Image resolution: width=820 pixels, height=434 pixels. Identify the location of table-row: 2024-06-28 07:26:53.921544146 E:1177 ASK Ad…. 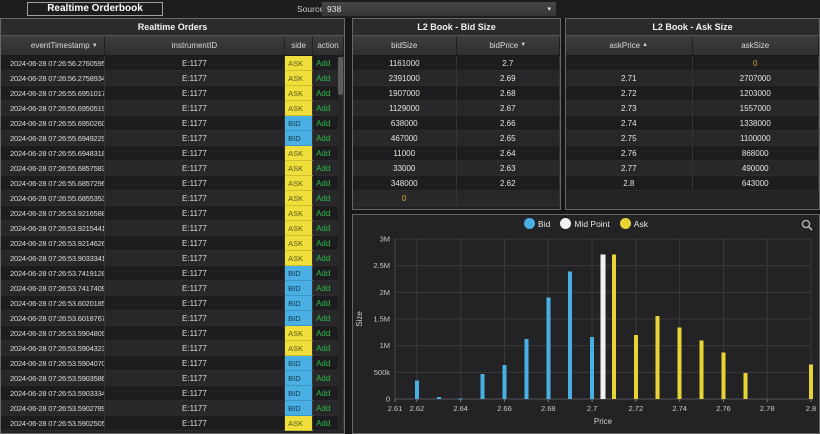
(172, 228).